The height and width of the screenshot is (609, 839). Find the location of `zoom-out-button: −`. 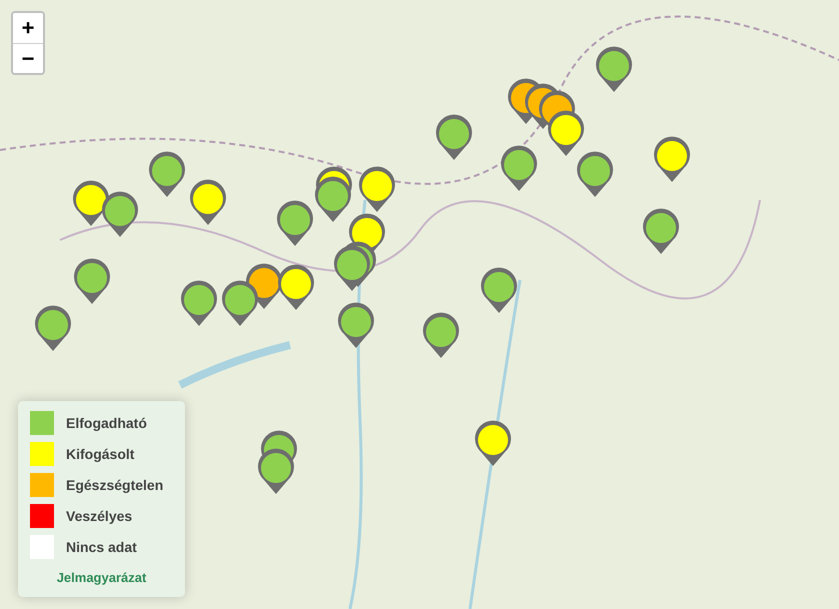

zoom-out-button: − is located at coordinates (28, 58).